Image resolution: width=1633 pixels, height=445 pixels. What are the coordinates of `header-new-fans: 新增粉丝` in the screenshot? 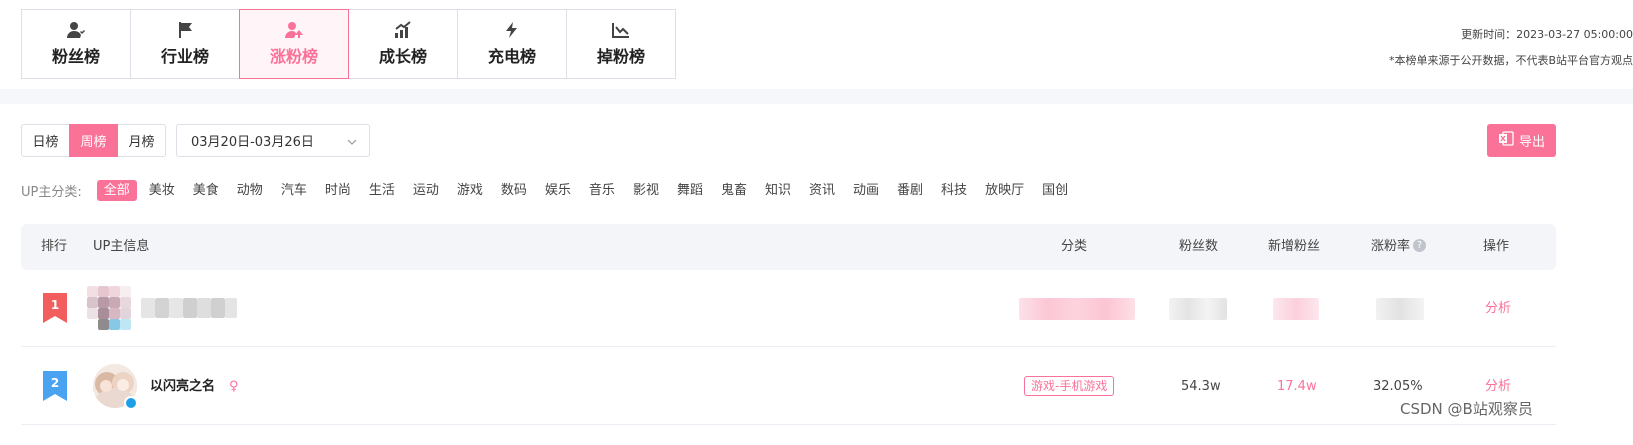 It's located at (1294, 246).